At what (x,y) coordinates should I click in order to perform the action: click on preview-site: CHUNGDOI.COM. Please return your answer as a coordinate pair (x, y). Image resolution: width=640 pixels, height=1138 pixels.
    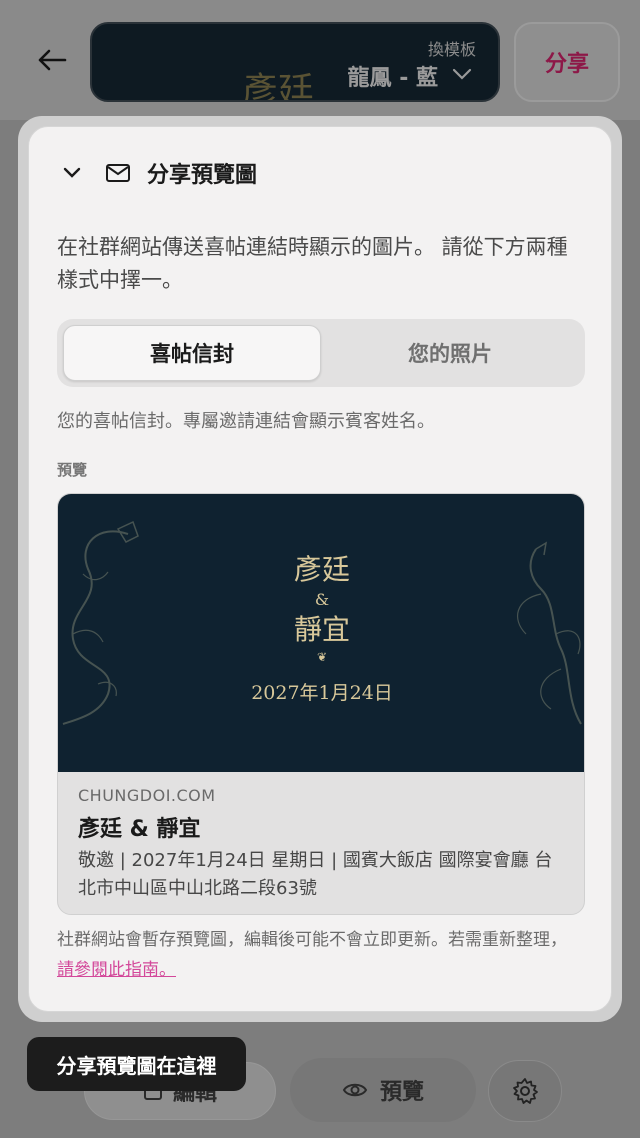
    Looking at the image, I should click on (147, 795).